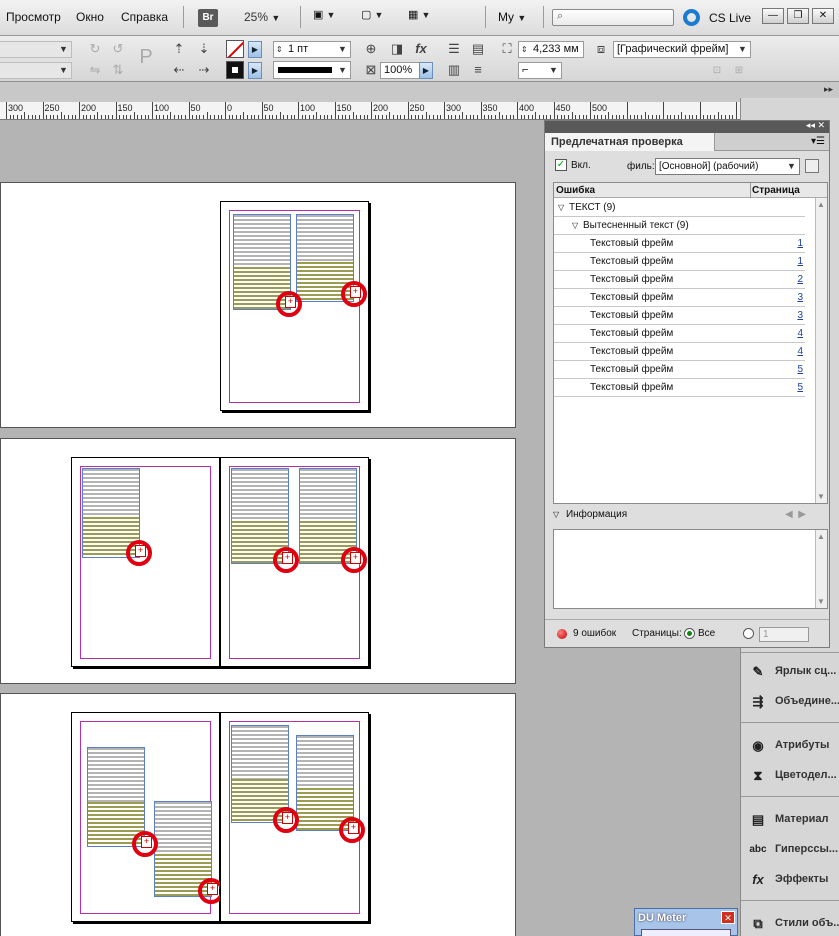 This screenshot has height=936, width=839. Describe the element at coordinates (823, 16) in the screenshot. I see `close-button: ✕` at that location.